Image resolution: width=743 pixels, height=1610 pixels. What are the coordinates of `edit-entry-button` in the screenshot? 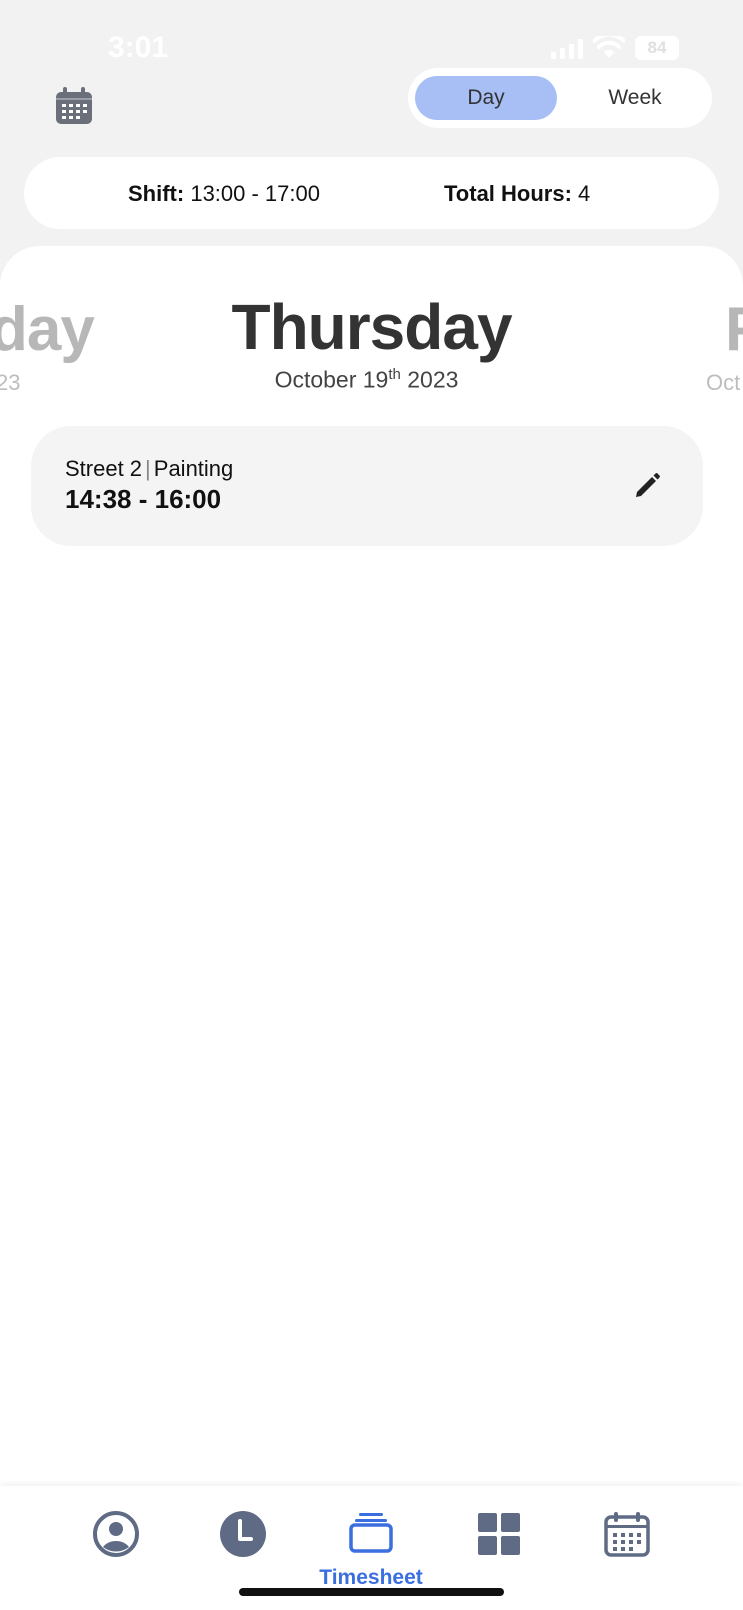 It's located at (647, 486).